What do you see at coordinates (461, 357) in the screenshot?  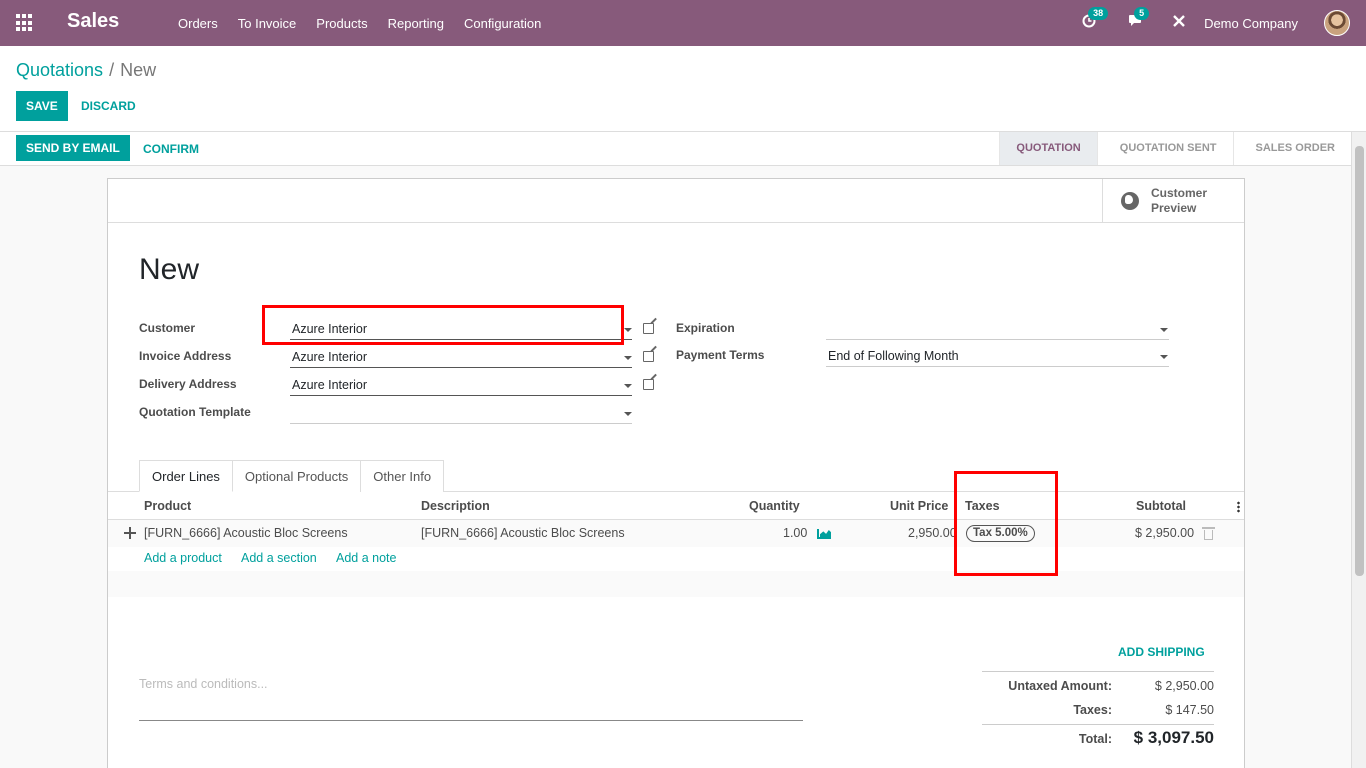 I see `invoice-address-field: Azure Interior` at bounding box center [461, 357].